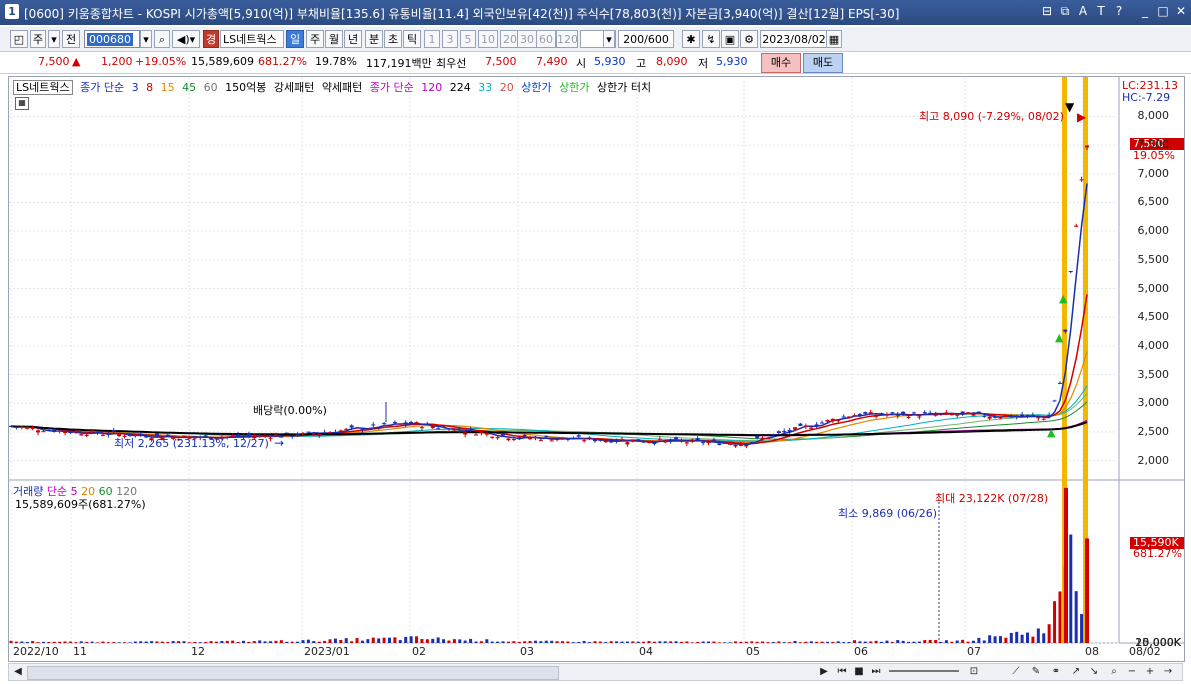 Image resolution: width=1191 pixels, height=684 pixels. Describe the element at coordinates (1083, 11) in the screenshot. I see `text-a-icon: A` at that location.